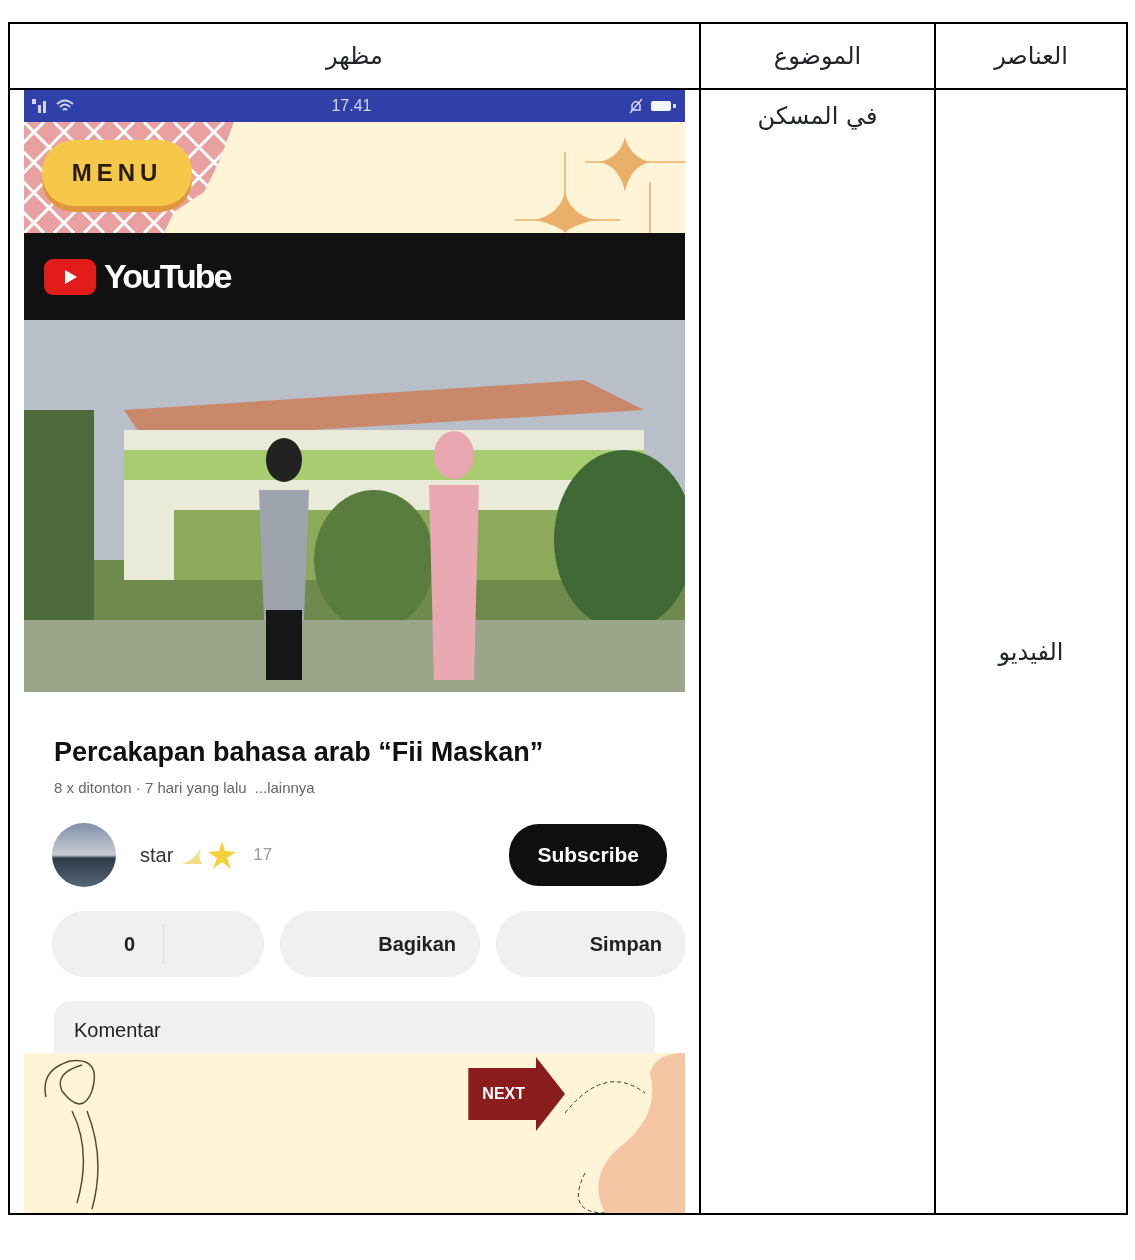 This screenshot has height=1260, width=1135. Describe the element at coordinates (65, 106) in the screenshot. I see `wifi-icon` at that location.